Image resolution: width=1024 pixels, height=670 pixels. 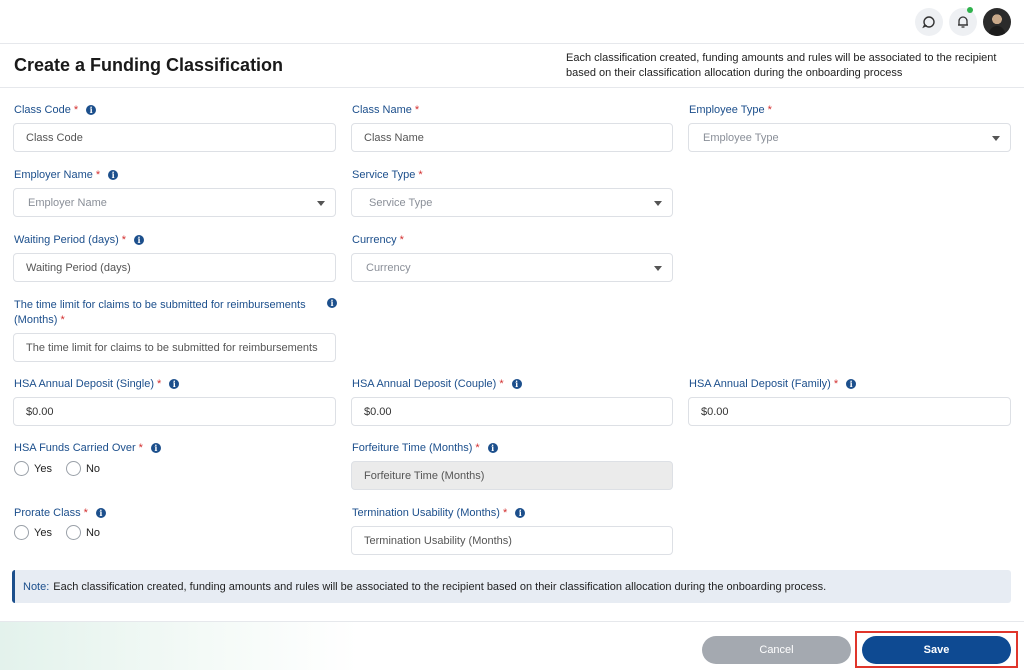 I want to click on service-type-select: Service Type, so click(x=512, y=202).